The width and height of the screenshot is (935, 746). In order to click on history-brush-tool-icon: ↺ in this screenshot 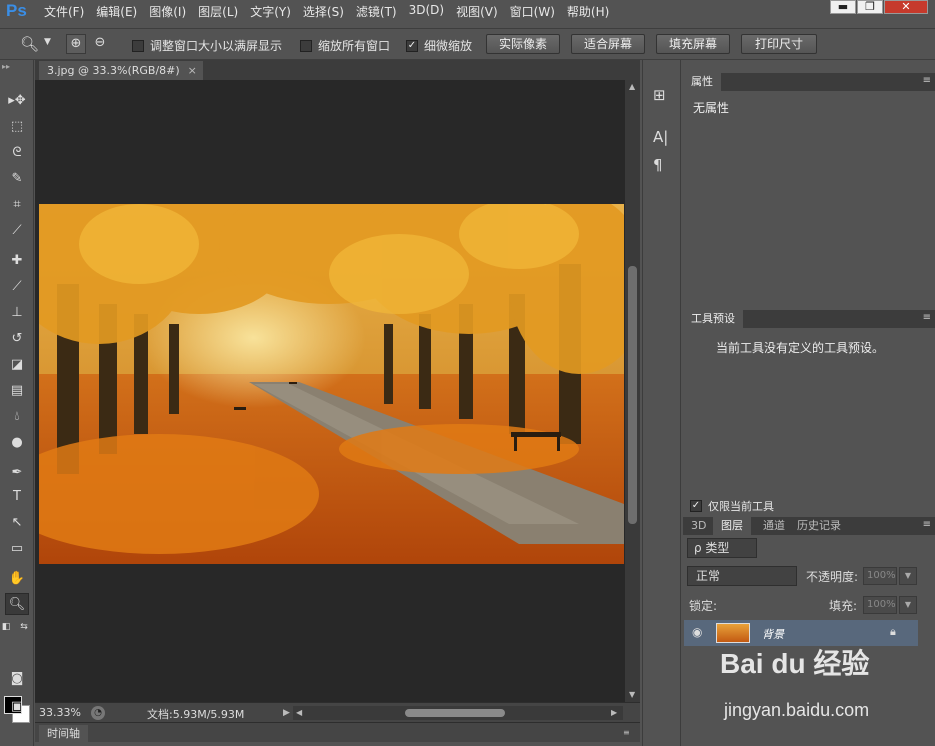, I will do `click(17, 339)`.